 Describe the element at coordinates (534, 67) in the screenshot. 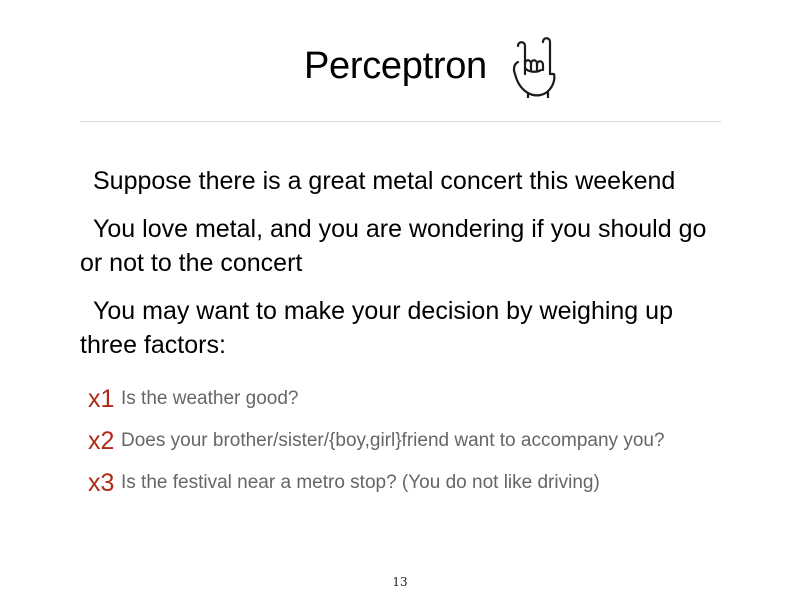

I see `rock-on-hand-icon` at that location.